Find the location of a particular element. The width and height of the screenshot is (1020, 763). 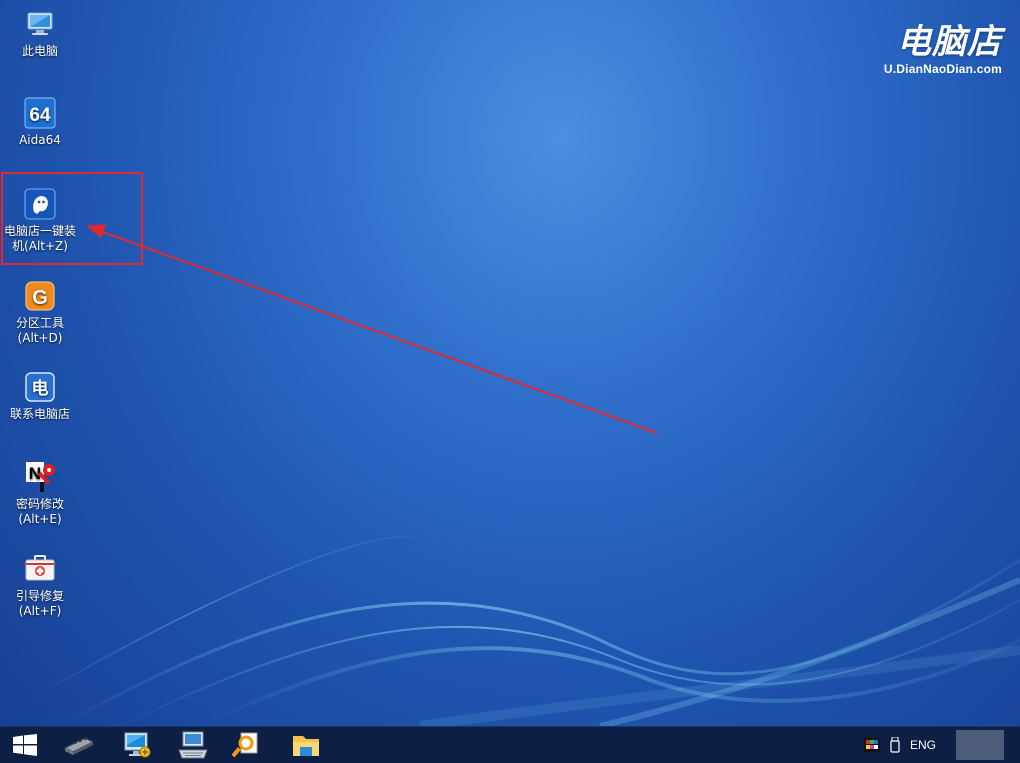

start-icon is located at coordinates (25, 745).